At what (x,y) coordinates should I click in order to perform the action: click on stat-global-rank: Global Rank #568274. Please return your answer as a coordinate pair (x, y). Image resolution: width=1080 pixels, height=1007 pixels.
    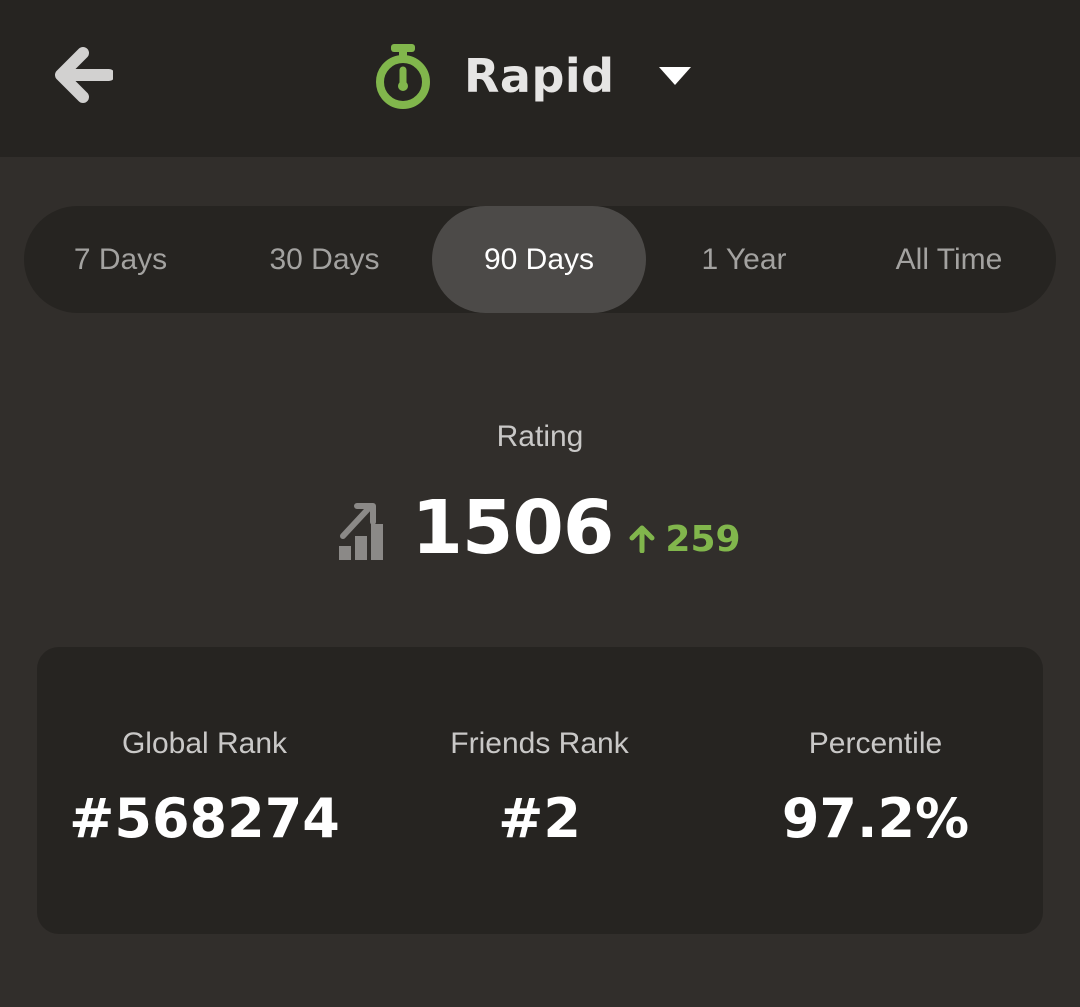
    Looking at the image, I should click on (204, 790).